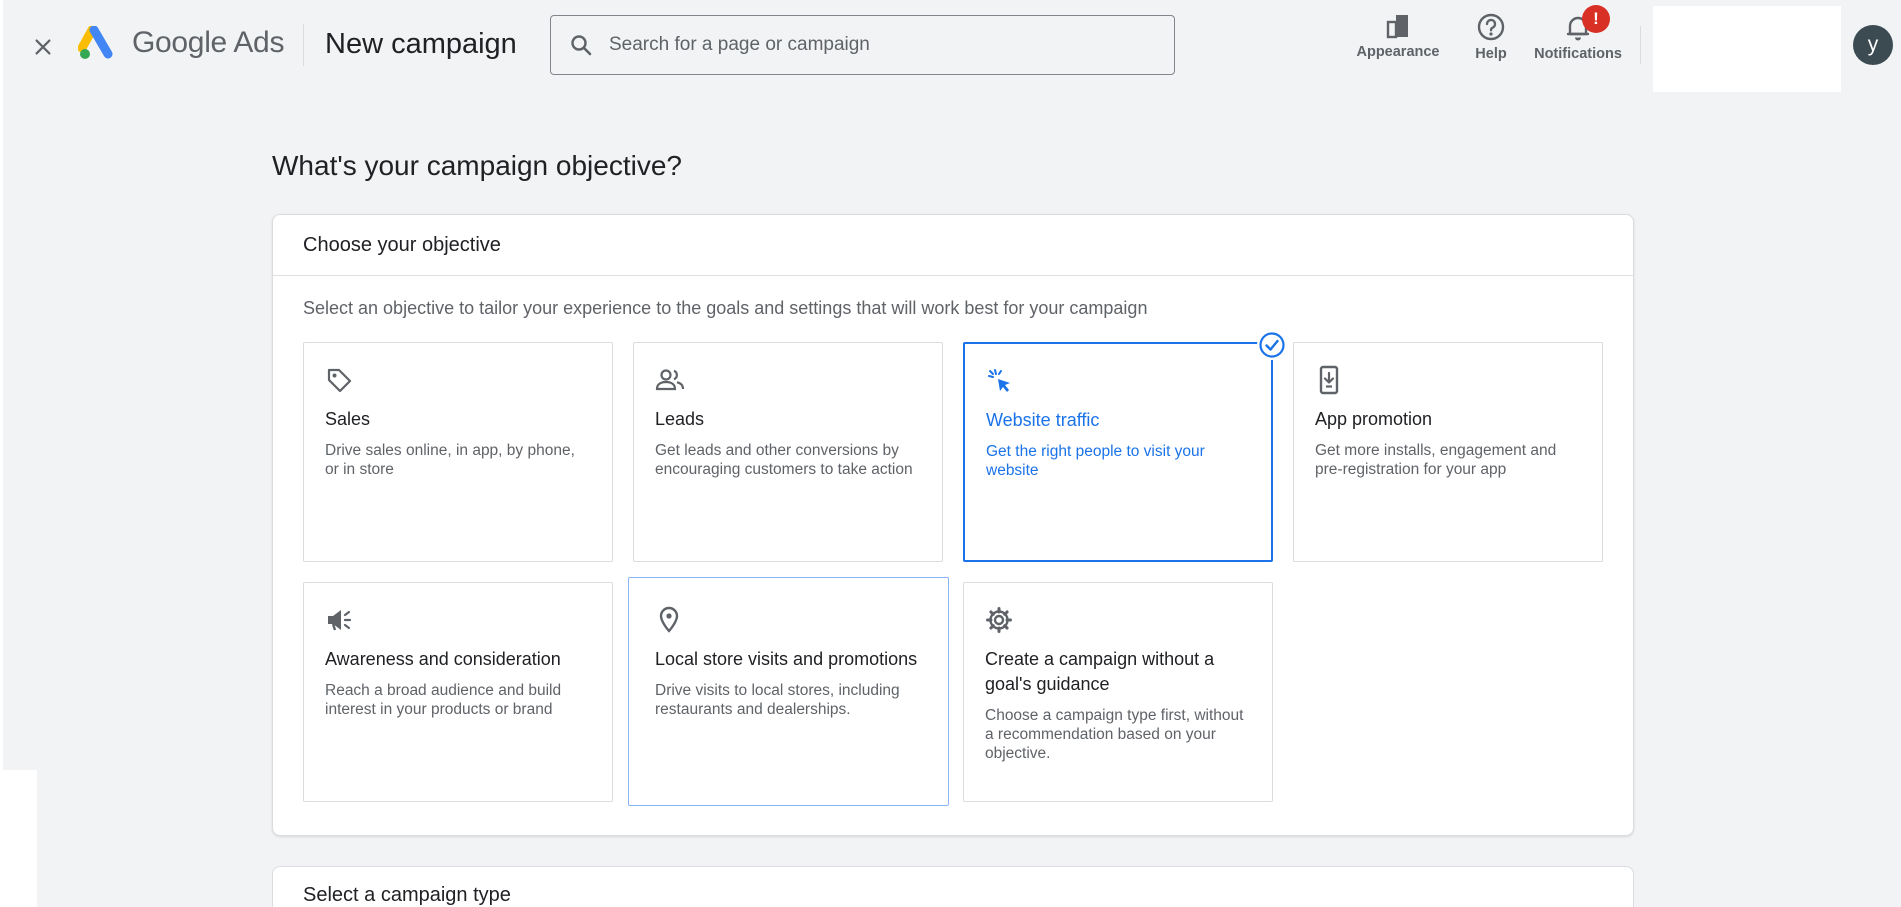  Describe the element at coordinates (1596, 19) in the screenshot. I see `notification-badge: !` at that location.